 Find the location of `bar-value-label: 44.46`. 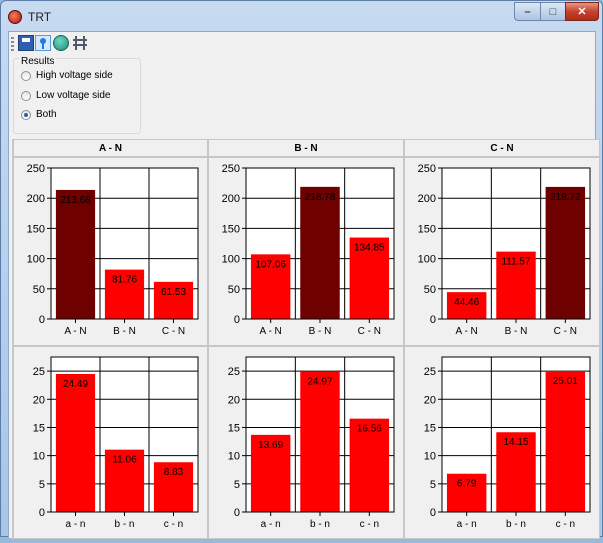

bar-value-label: 44.46 is located at coordinates (466, 302).